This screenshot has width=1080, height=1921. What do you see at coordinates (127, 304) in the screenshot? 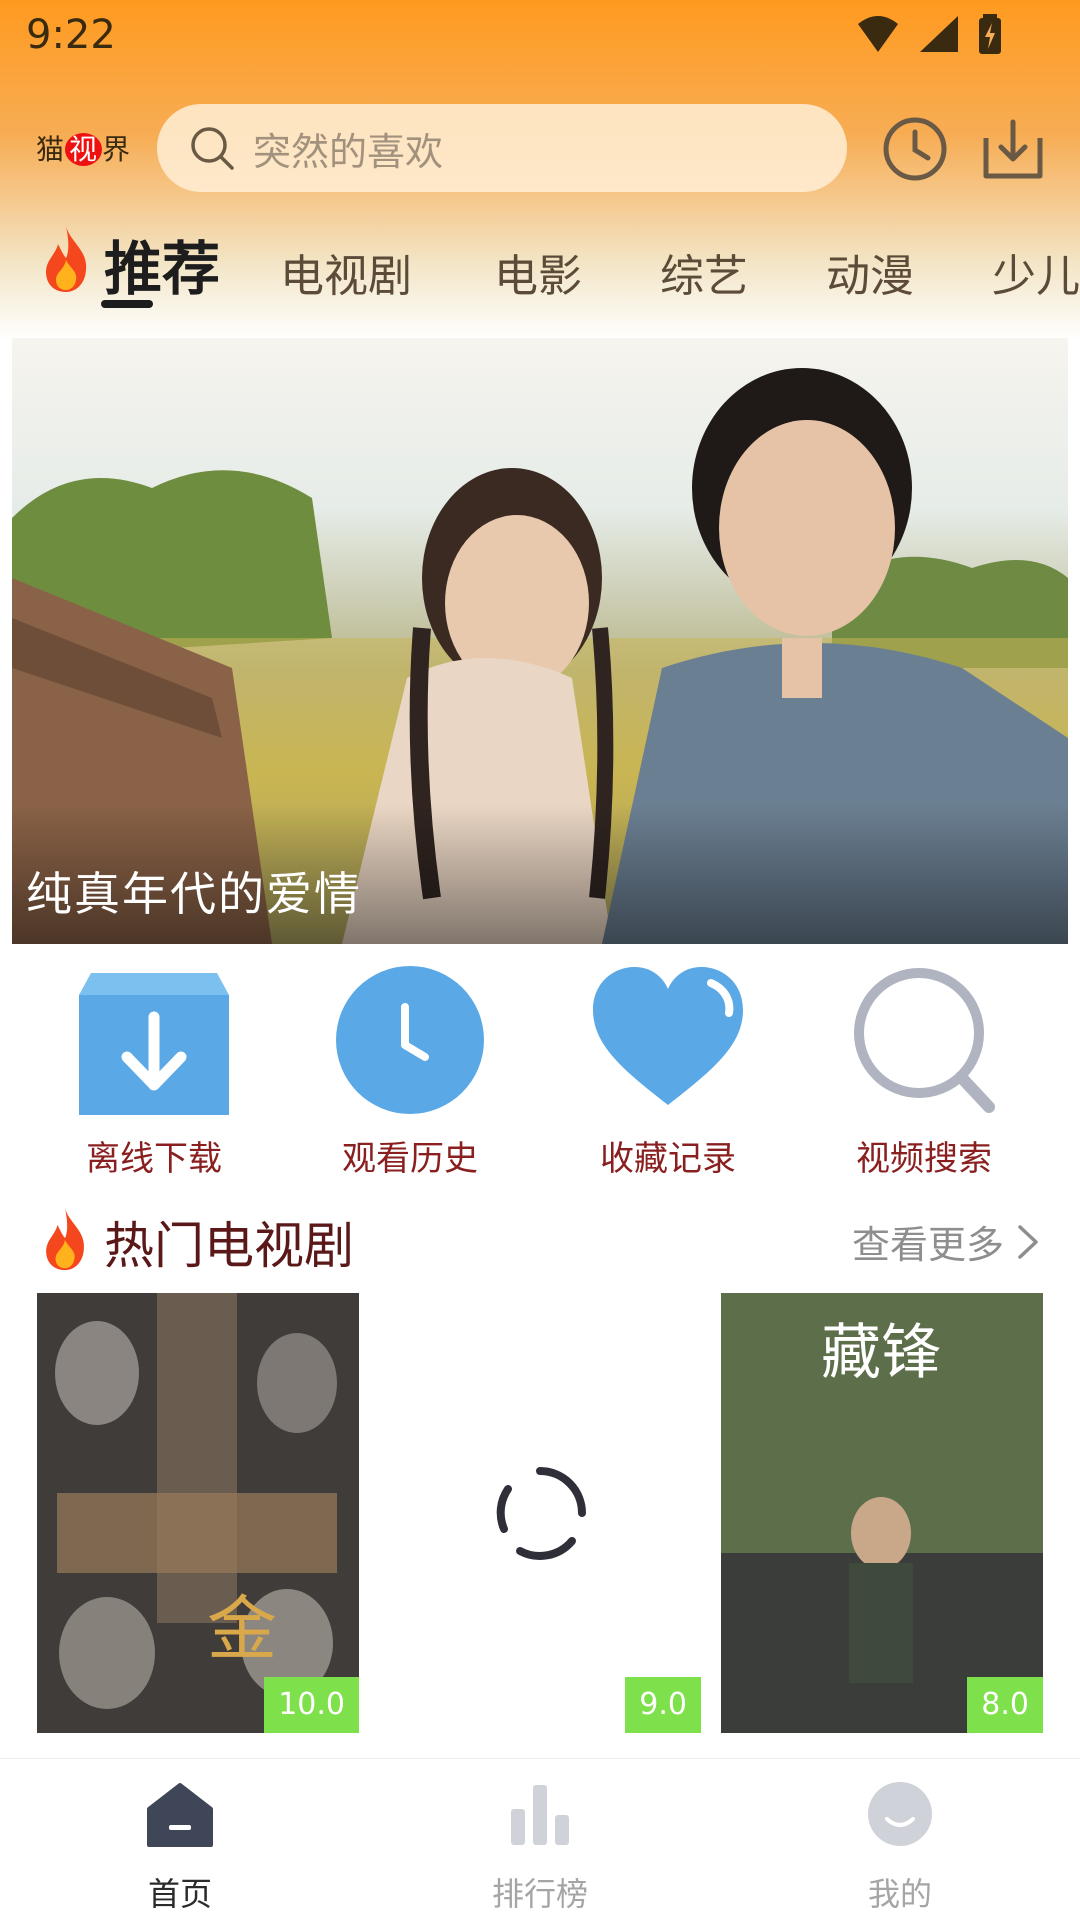
I see `active-tab-indicator` at bounding box center [127, 304].